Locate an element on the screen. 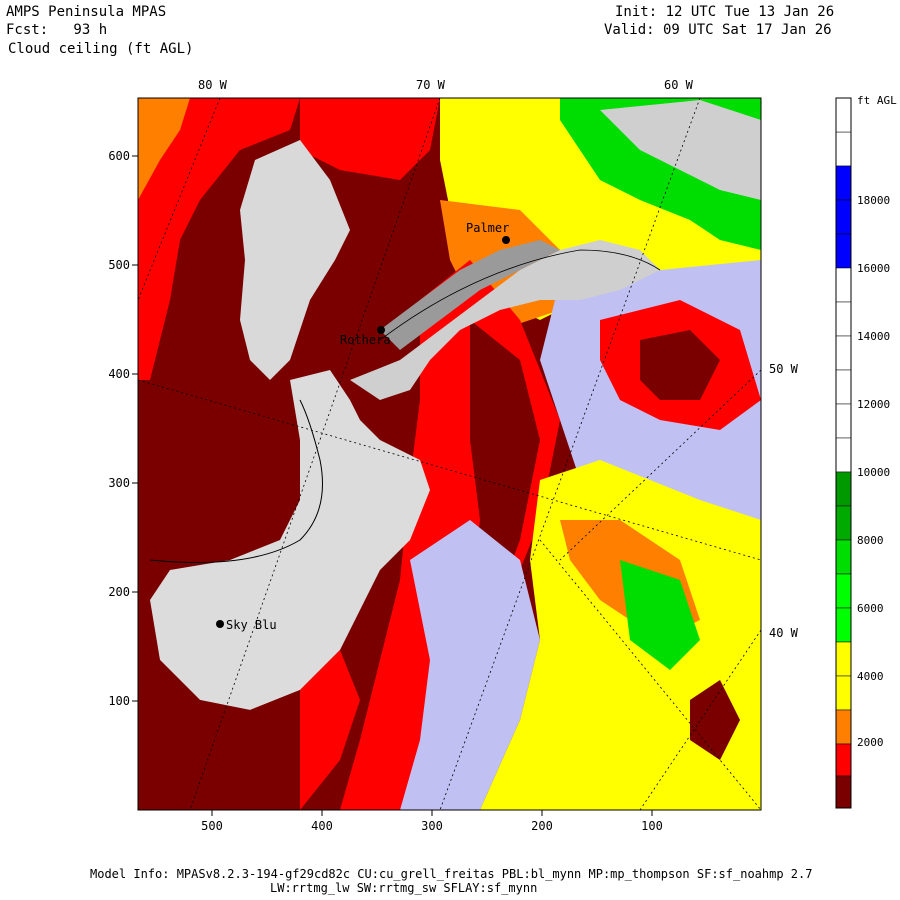 The height and width of the screenshot is (900, 900). lon-label-40w: 40 W is located at coordinates (784, 633).